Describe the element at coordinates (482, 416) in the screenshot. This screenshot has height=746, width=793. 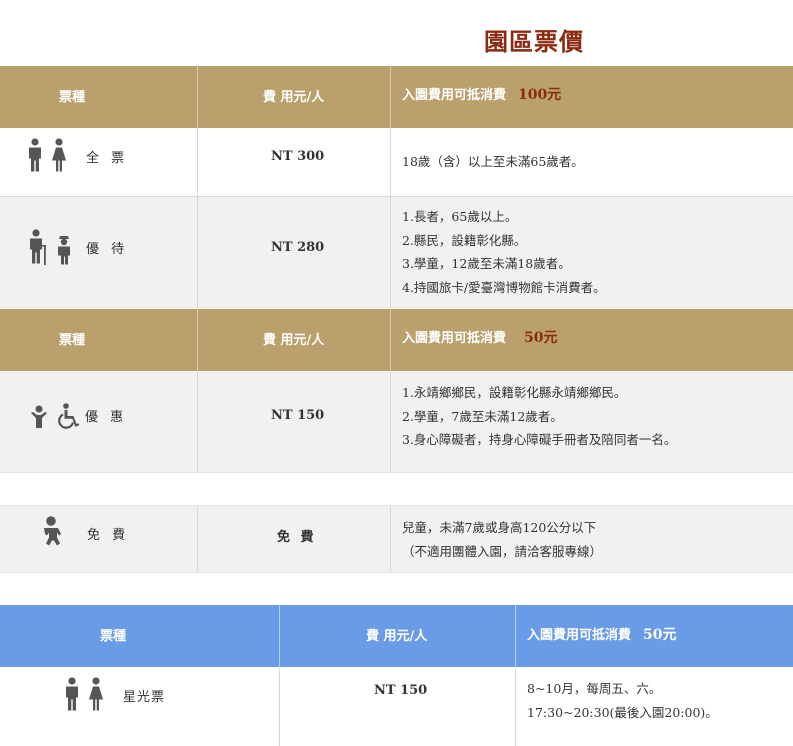
I see `ticket-desc-line: 2.學童，7歲至未滿12歲者。` at that location.